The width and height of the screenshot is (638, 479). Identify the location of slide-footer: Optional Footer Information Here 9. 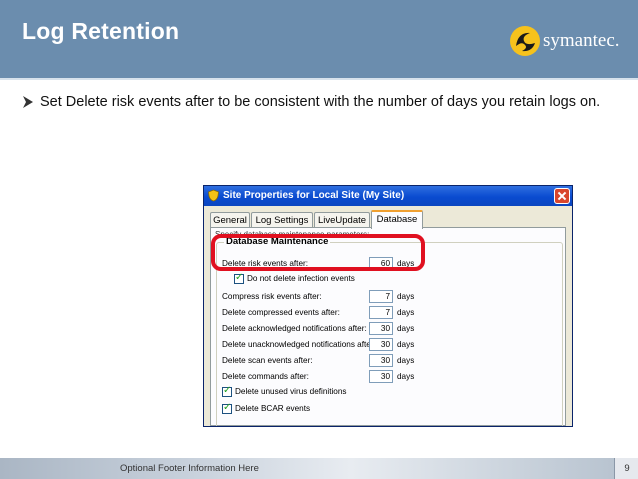
(319, 468).